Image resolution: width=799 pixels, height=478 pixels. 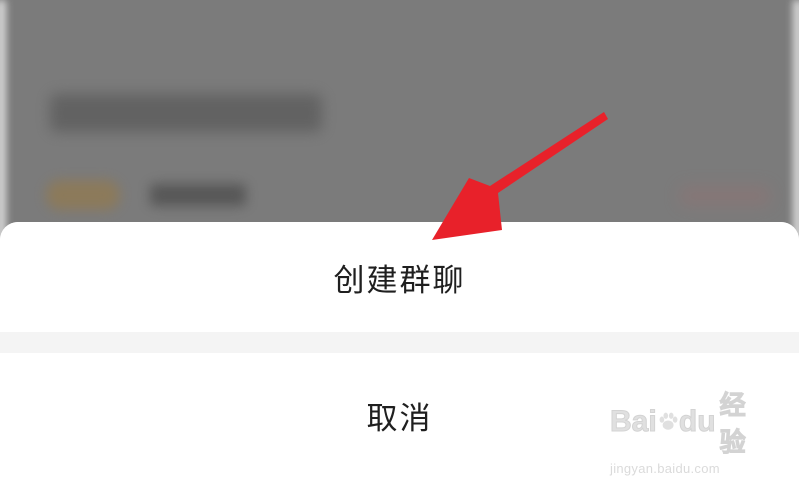 What do you see at coordinates (198, 195) in the screenshot?
I see `blurred-background-name` at bounding box center [198, 195].